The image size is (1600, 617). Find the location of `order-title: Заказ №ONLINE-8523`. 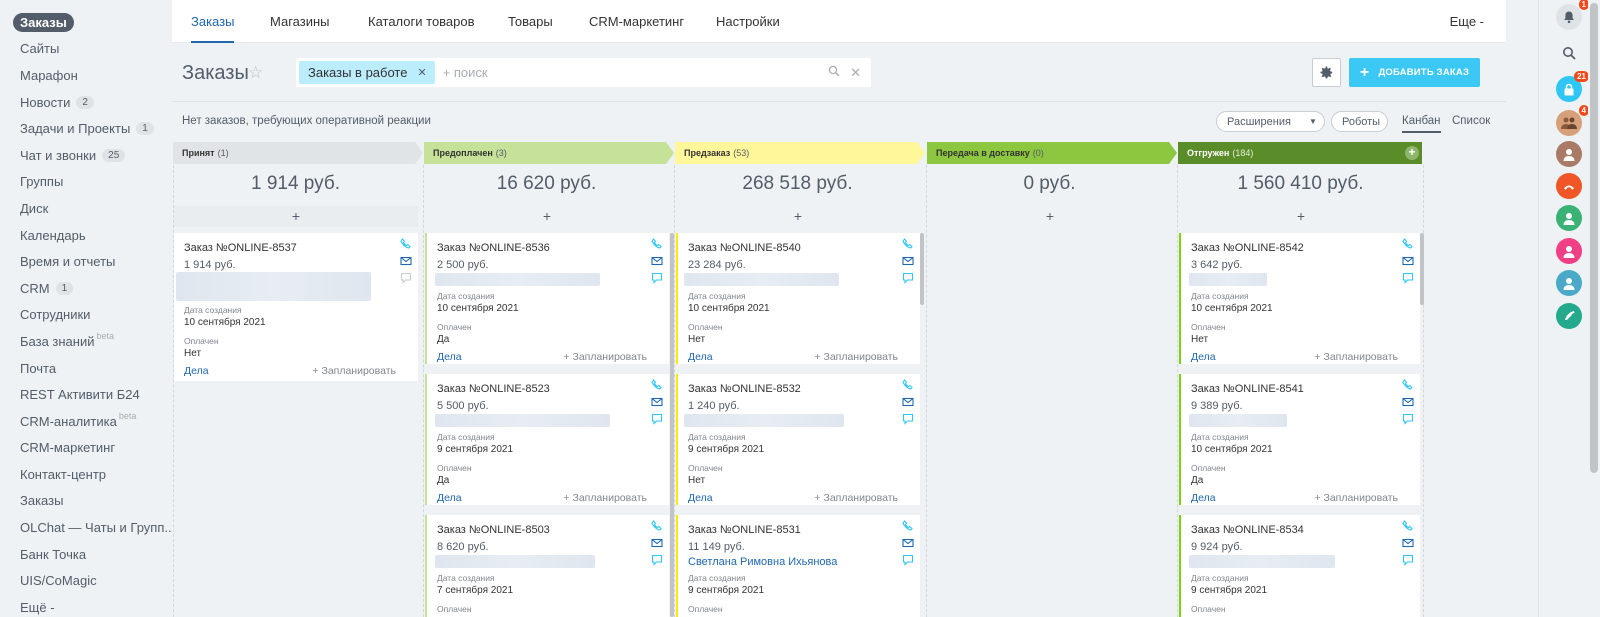

order-title: Заказ №ONLINE-8523 is located at coordinates (493, 389).